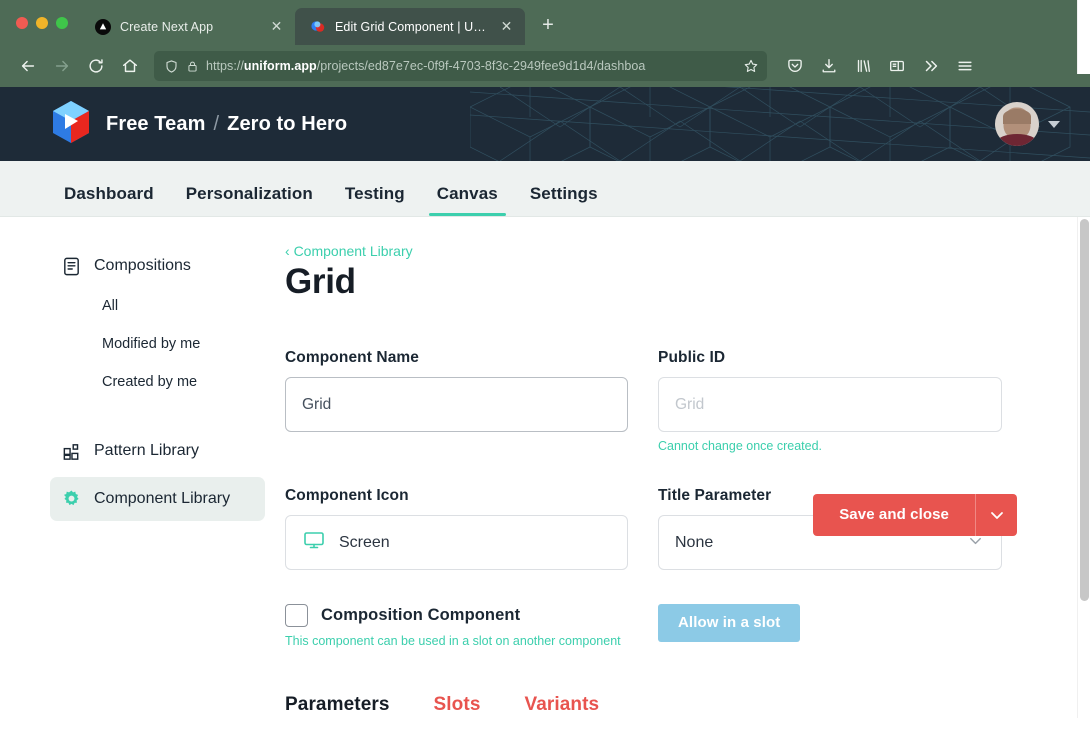 The width and height of the screenshot is (1090, 750). I want to click on window-close-button, so click(22, 22).